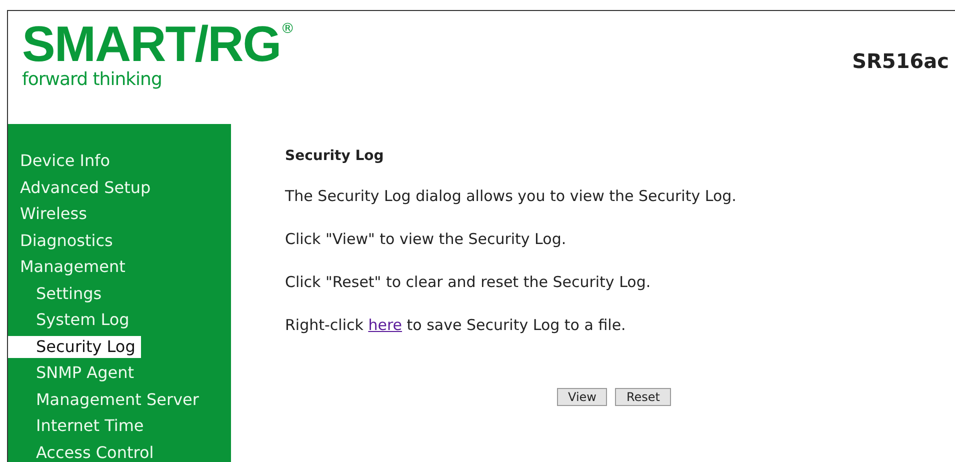 The image size is (955, 462). I want to click on description-text: Click "Reset" to clear and reset the Security Log., so click(468, 282).